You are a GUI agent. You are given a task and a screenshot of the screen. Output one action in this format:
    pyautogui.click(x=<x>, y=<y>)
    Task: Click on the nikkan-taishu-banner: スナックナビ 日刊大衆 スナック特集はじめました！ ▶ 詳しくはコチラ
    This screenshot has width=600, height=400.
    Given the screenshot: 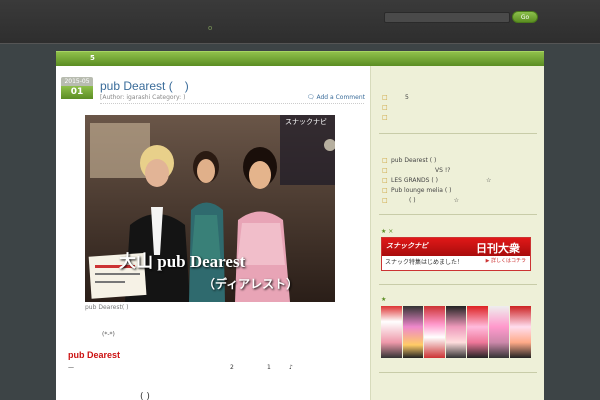 What is the action you would take?
    pyautogui.click(x=456, y=254)
    